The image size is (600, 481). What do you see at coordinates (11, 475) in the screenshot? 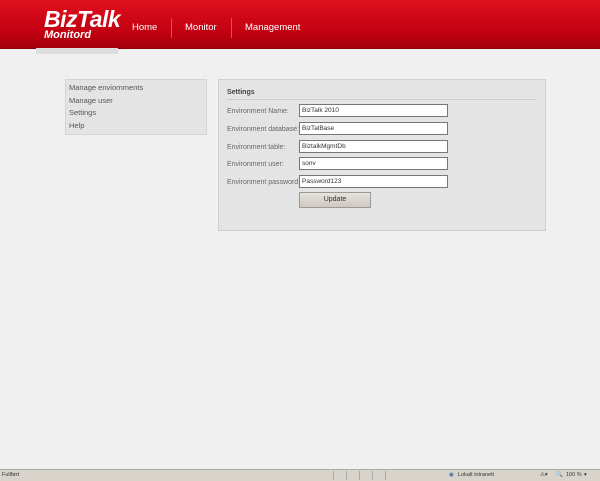
I see `status-text: Fullført` at bounding box center [11, 475].